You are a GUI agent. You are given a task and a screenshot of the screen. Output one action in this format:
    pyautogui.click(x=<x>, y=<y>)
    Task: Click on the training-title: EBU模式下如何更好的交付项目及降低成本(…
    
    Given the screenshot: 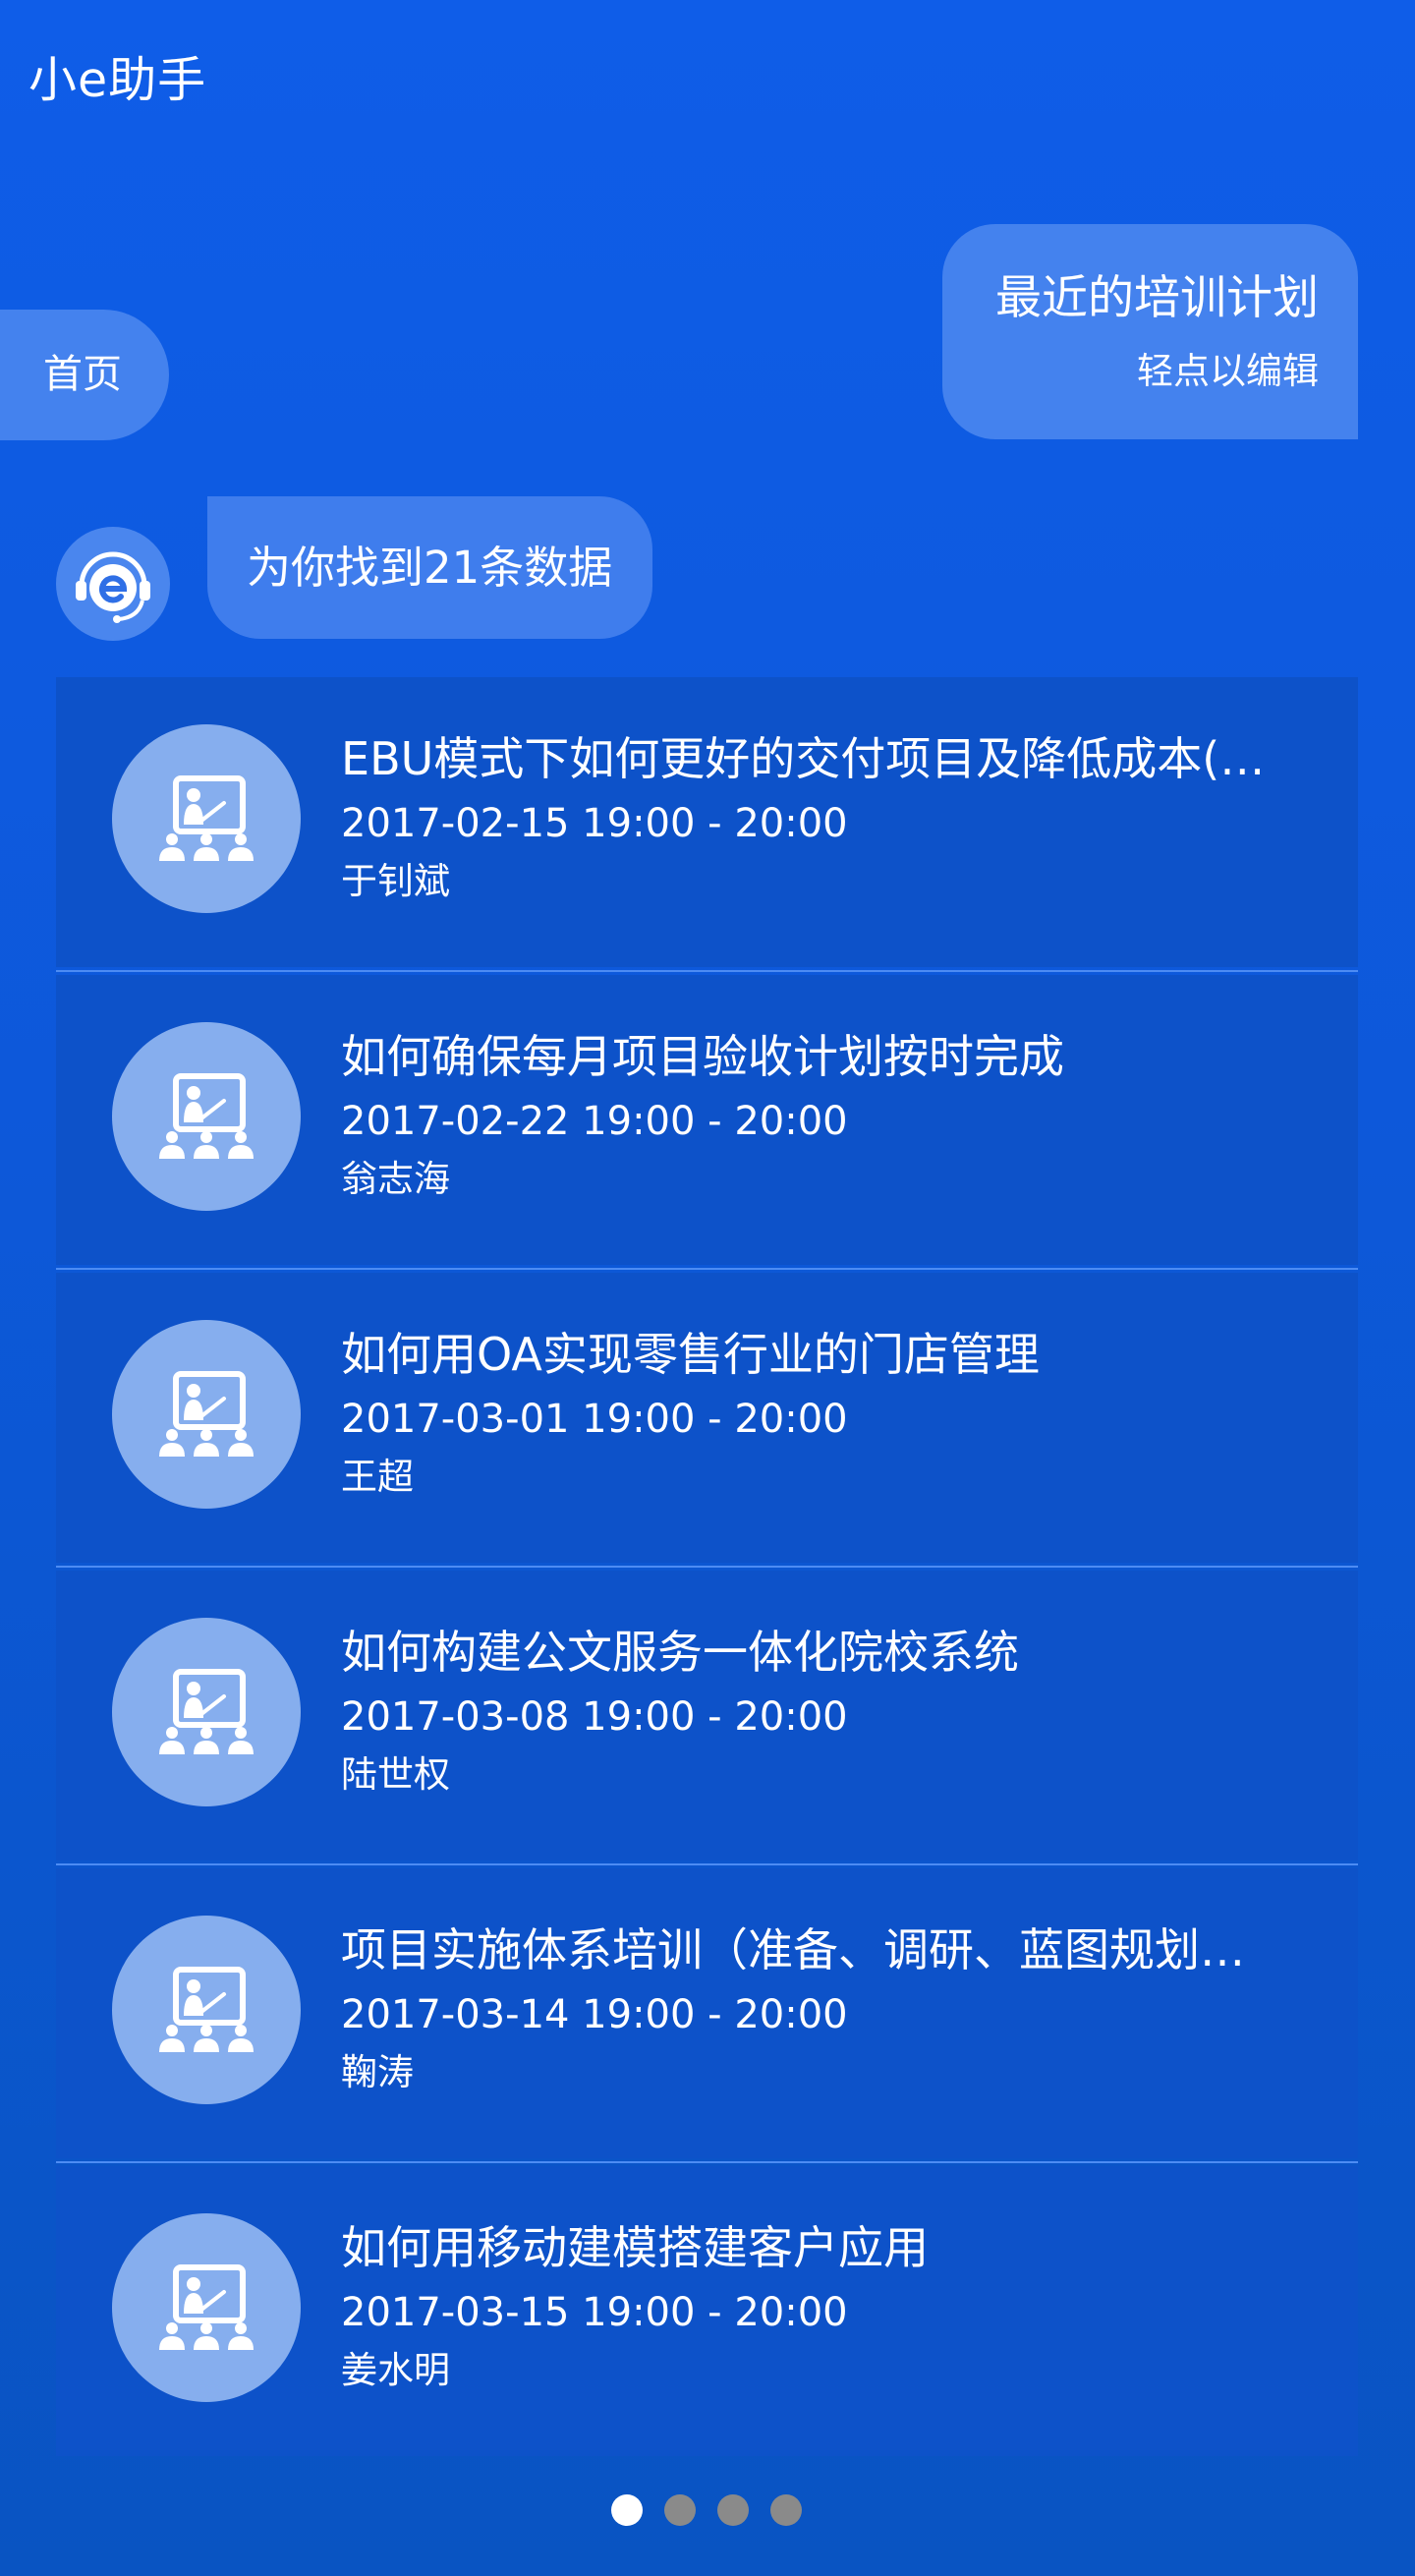 What is the action you would take?
    pyautogui.click(x=803, y=759)
    